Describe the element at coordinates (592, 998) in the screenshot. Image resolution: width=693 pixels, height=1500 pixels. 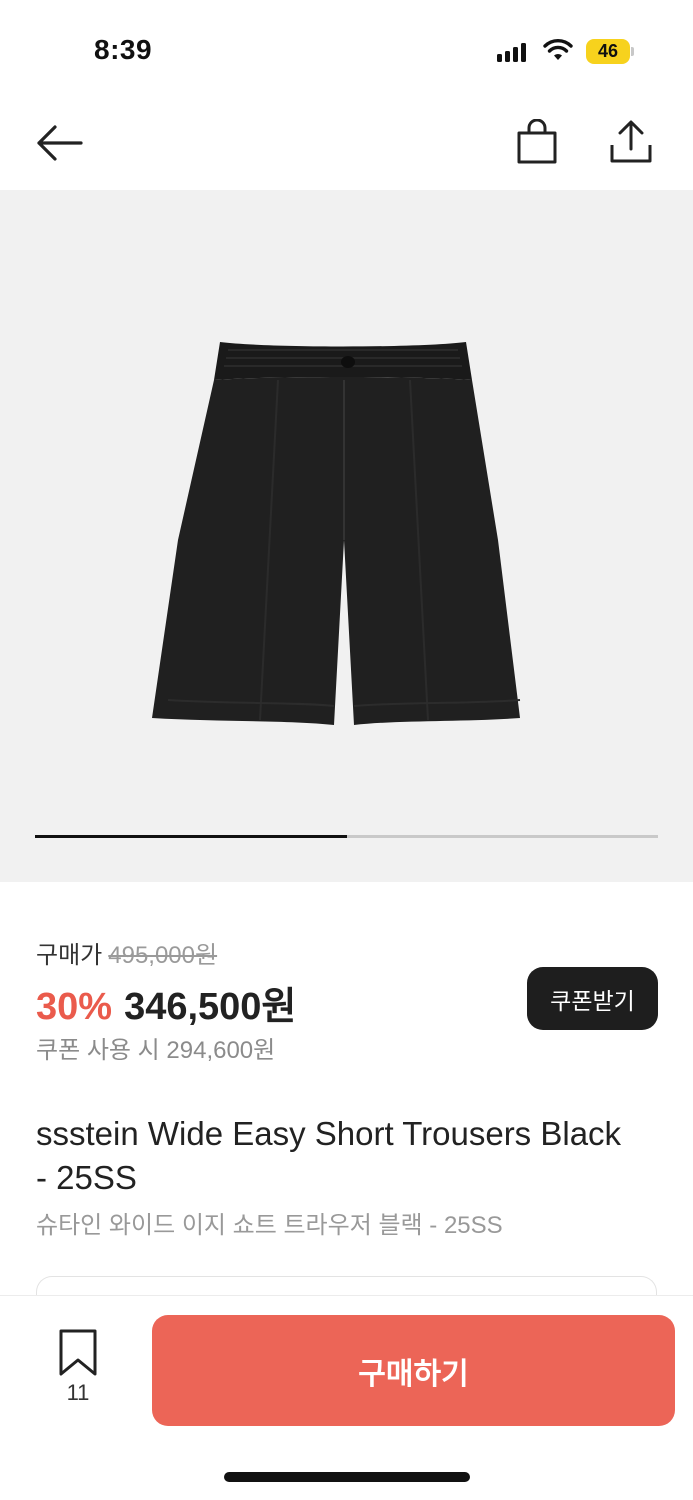
I see `get-coupon-button: 쿠폰받기` at that location.